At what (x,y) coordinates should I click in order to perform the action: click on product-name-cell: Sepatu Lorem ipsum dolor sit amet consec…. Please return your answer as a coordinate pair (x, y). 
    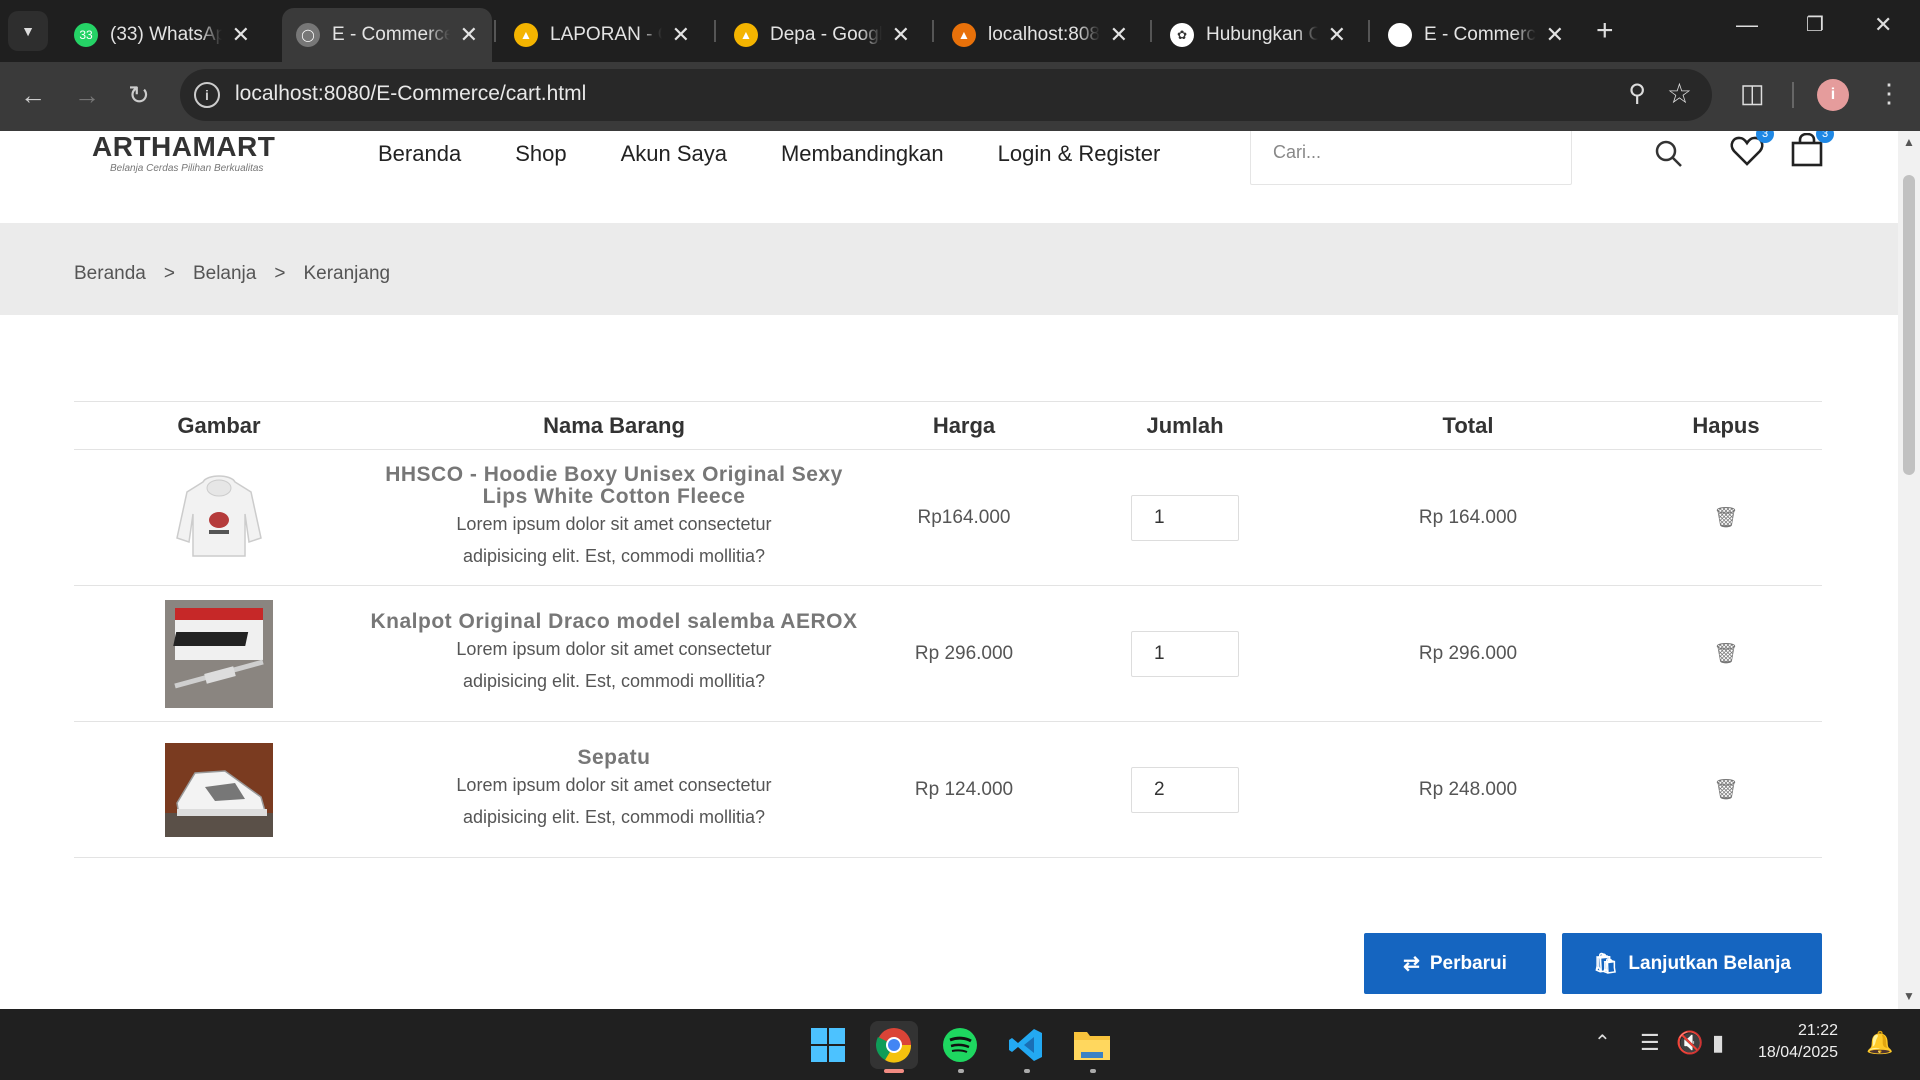
    Looking at the image, I should click on (614, 789).